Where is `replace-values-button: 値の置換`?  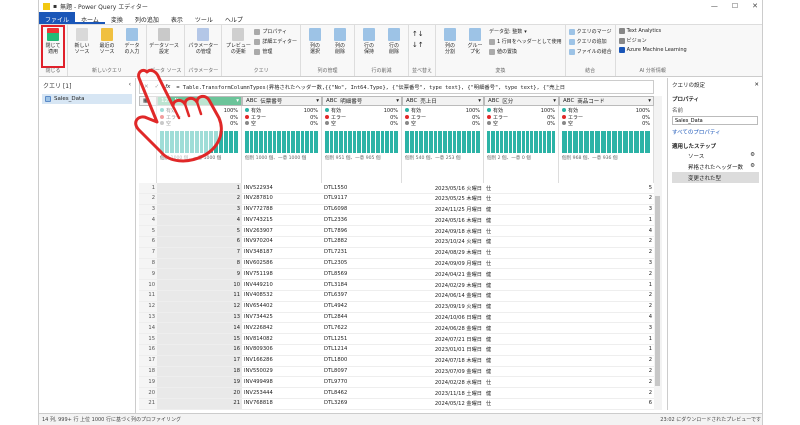
replace-values-button: 値の置換 is located at coordinates (525, 51).